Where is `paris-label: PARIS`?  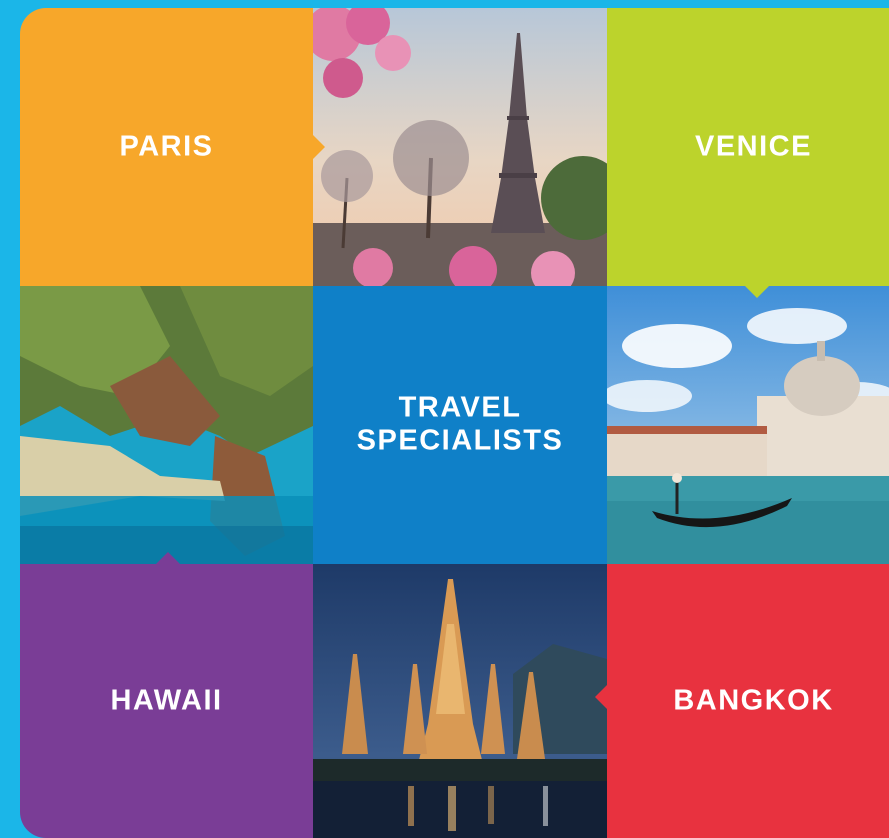
paris-label: PARIS is located at coordinates (166, 146).